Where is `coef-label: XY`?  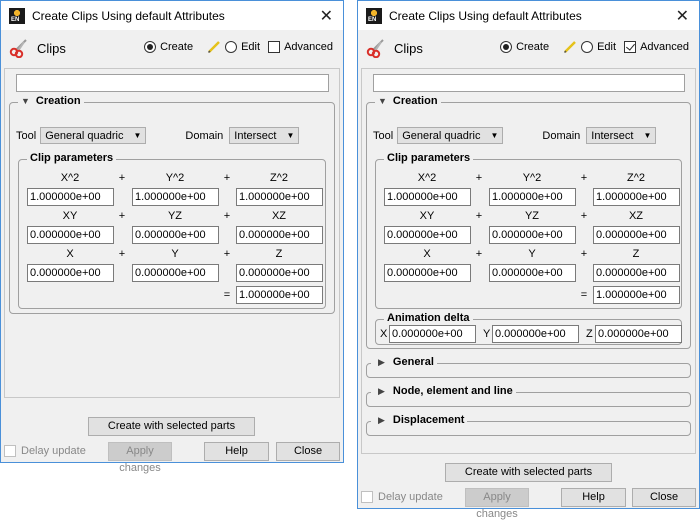 coef-label: XY is located at coordinates (70, 216).